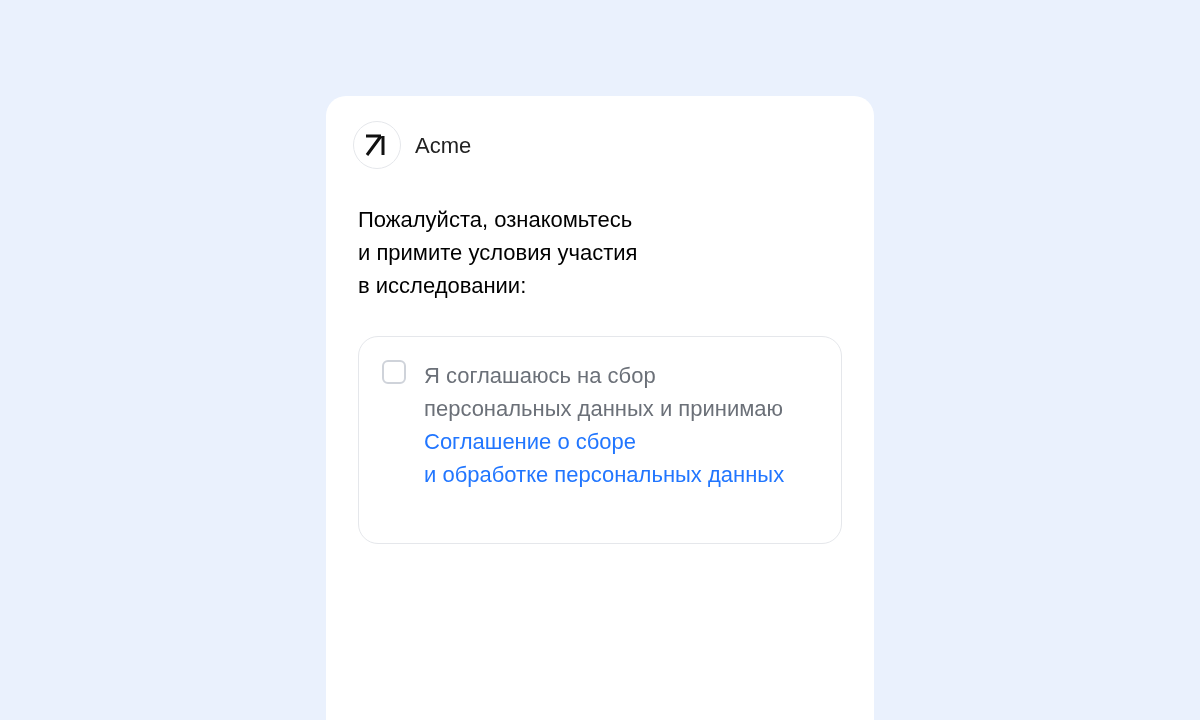  Describe the element at coordinates (746, 474) in the screenshot. I see `agreement-link: данных` at that location.